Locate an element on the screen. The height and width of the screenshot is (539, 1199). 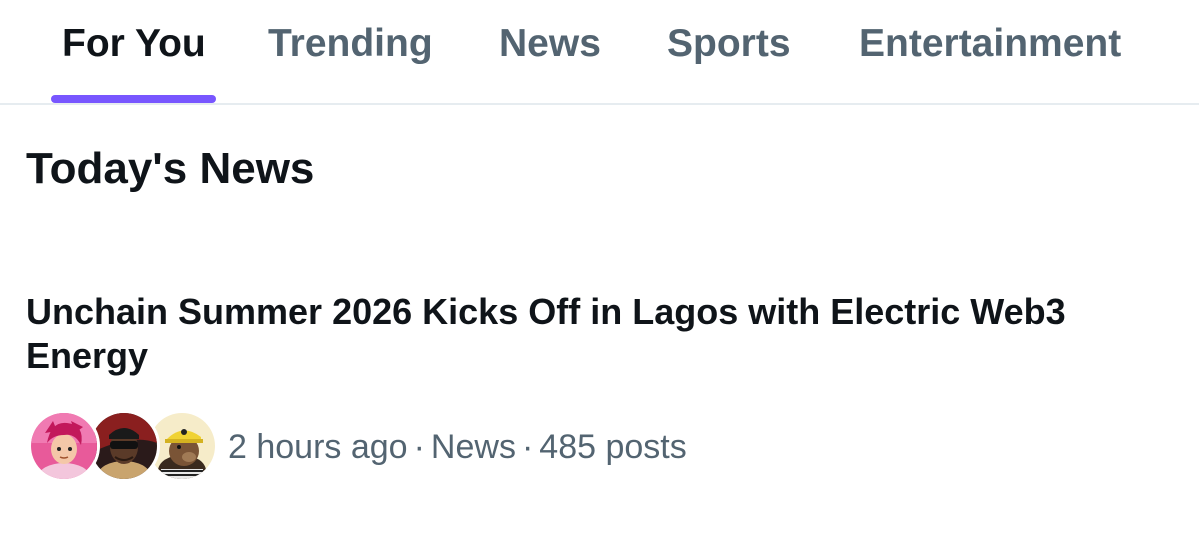
story-meta-text: 2 hours ago · News · 485 posts is located at coordinates (457, 447).